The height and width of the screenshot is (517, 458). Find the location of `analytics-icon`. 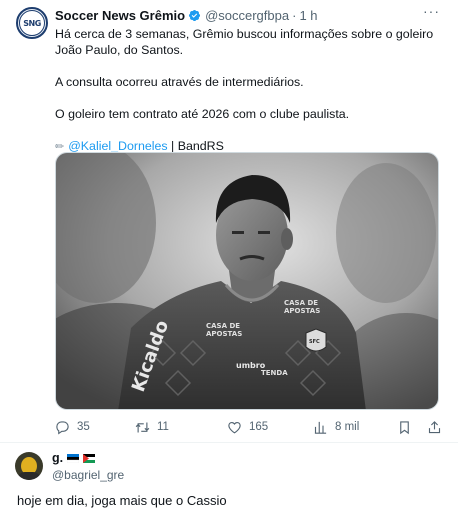

analytics-icon is located at coordinates (320, 427).